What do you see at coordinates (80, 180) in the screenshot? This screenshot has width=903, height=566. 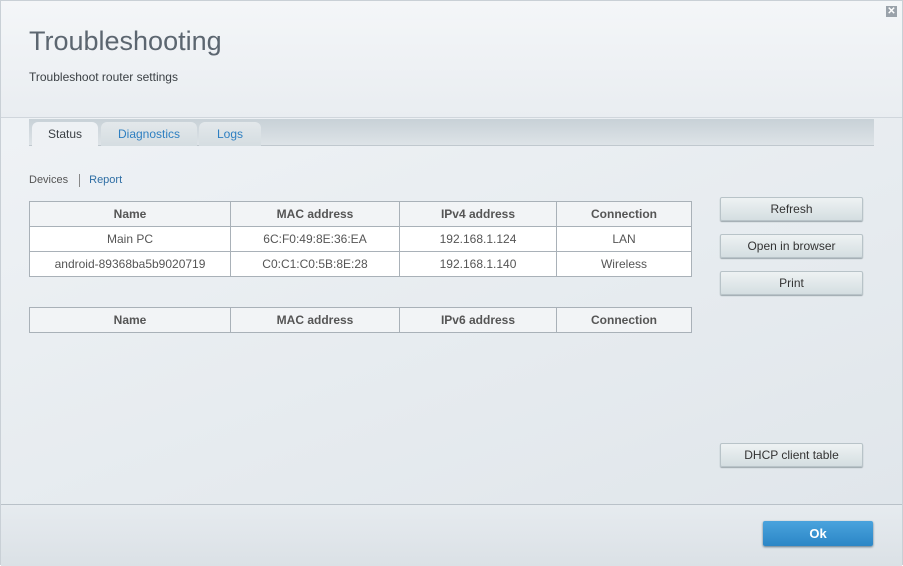 I see `divider` at bounding box center [80, 180].